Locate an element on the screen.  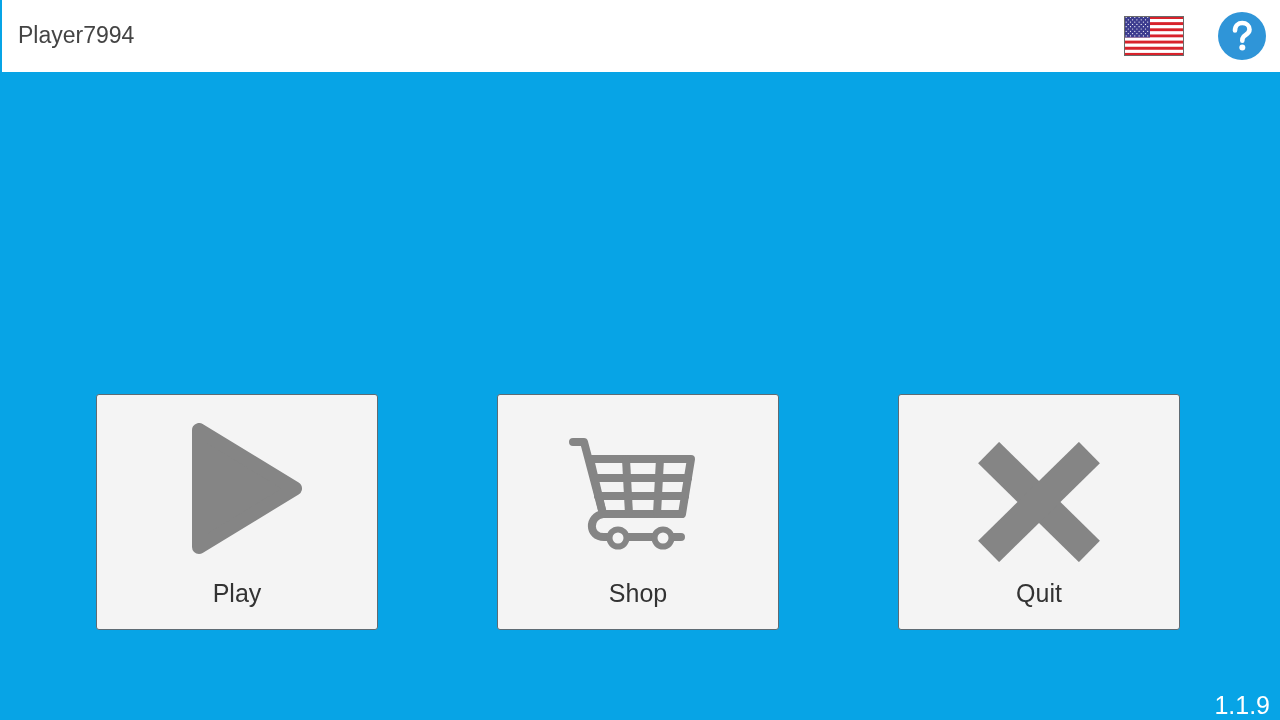
cart-icon is located at coordinates (631, 494).